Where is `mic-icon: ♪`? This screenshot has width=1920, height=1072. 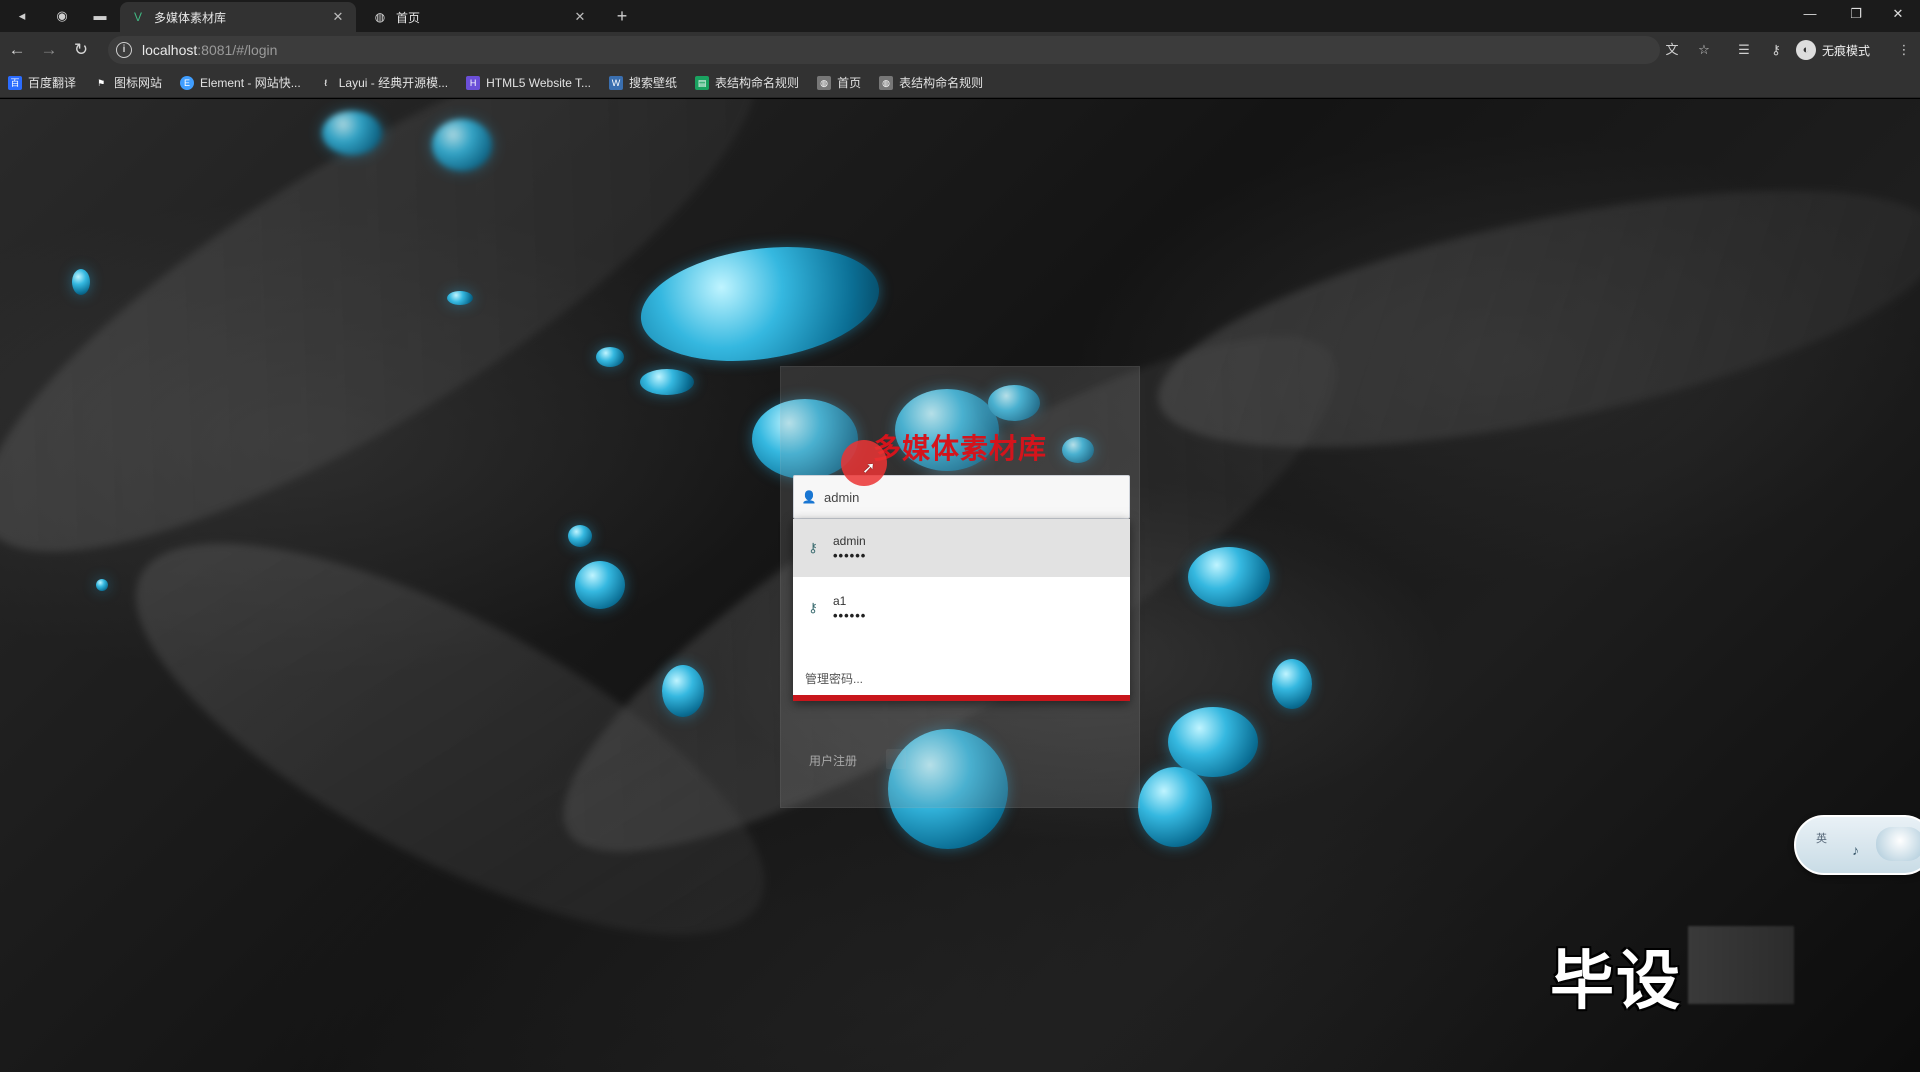
mic-icon: ♪ is located at coordinates (1855, 850).